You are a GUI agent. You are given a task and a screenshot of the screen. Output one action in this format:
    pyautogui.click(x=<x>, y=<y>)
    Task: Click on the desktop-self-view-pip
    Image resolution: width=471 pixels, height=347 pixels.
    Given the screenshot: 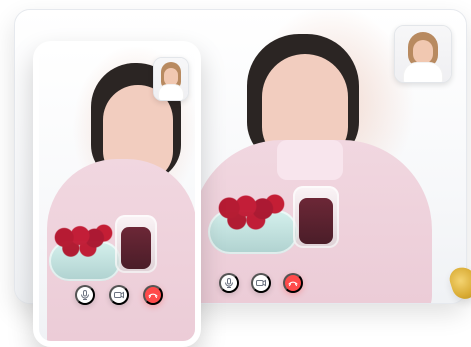 What is the action you would take?
    pyautogui.click(x=423, y=54)
    